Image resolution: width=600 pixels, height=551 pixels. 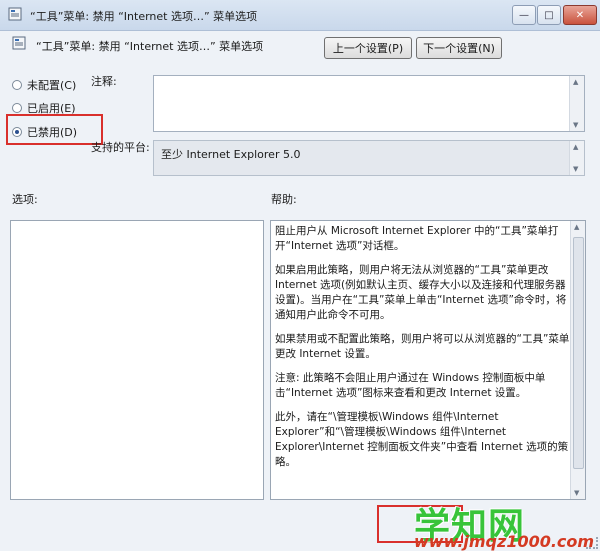 I want to click on title-bar: “工具”菜单: 禁用 “Internet 选项…” 菜单选项 — □ ✕, so click(x=300, y=15).